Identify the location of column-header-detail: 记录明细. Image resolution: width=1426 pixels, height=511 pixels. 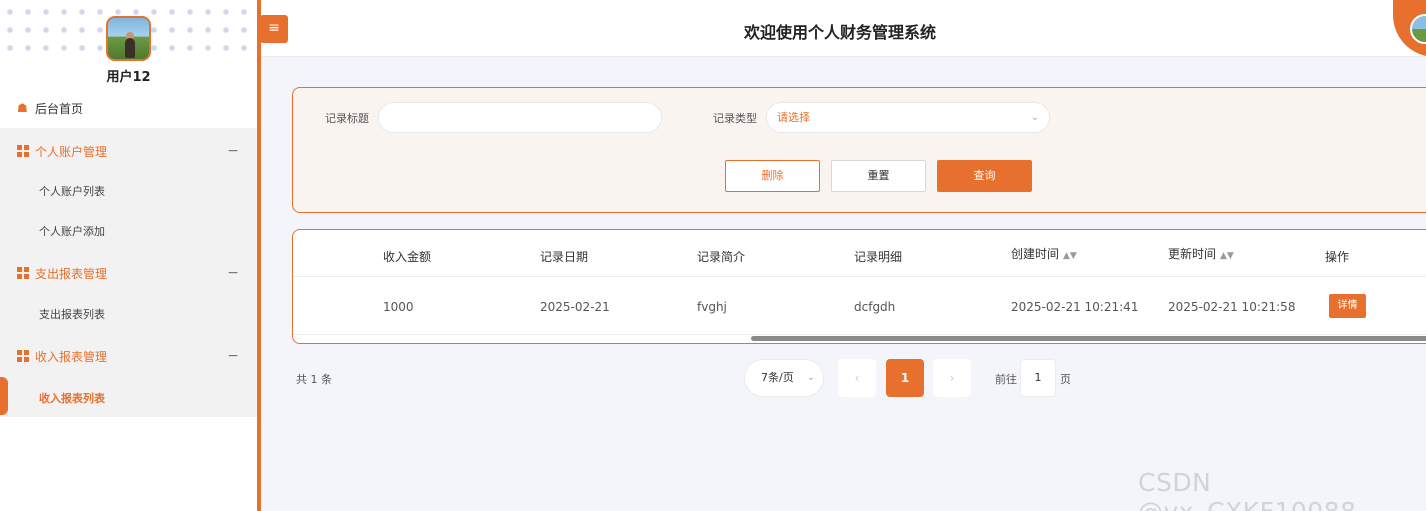
(878, 257).